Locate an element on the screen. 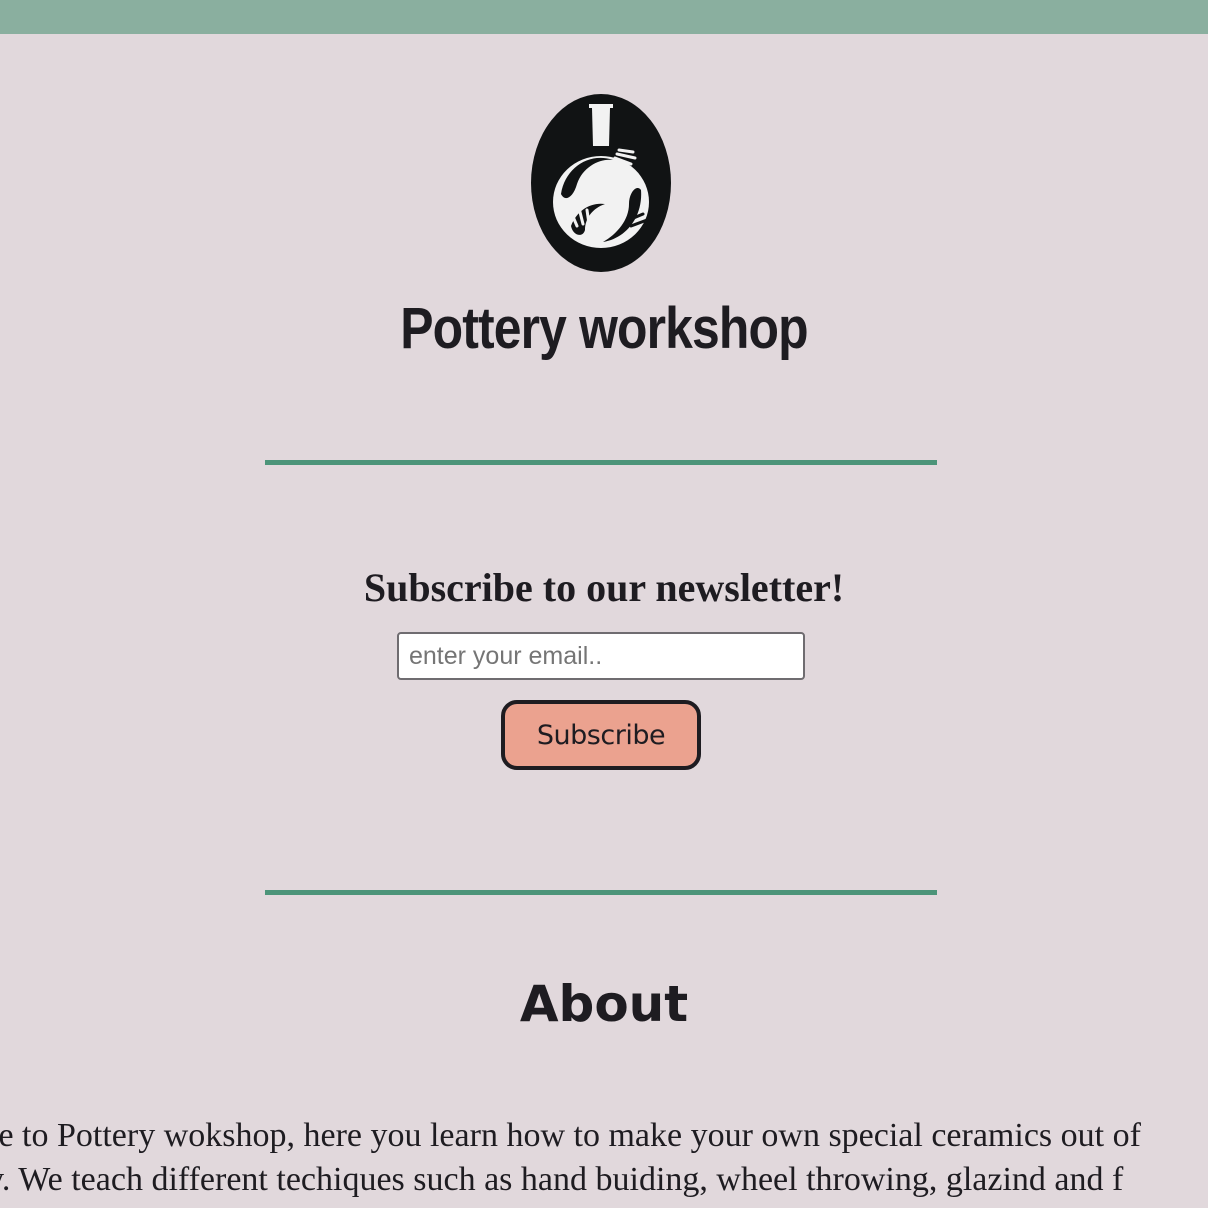 The width and height of the screenshot is (1208, 1208). top-bar is located at coordinates (604, 17).